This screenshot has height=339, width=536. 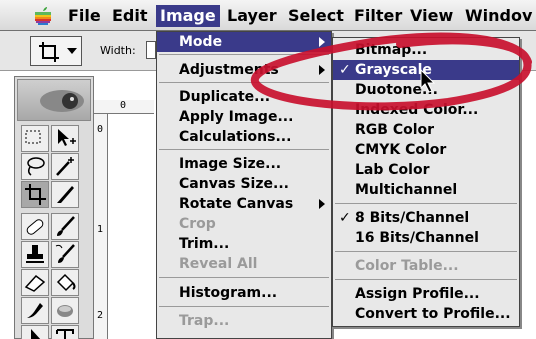 What do you see at coordinates (35, 332) in the screenshot?
I see `path-selection-tool` at bounding box center [35, 332].